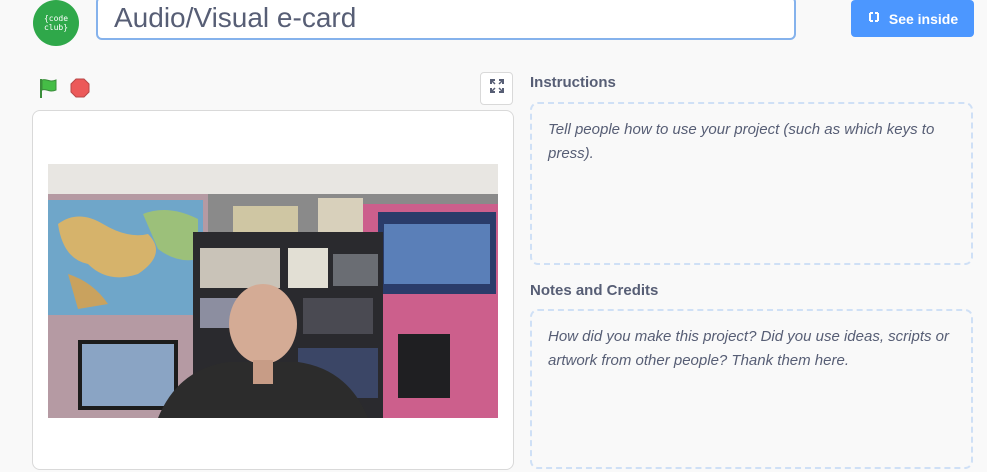  I want to click on remix-icon, so click(874, 19).